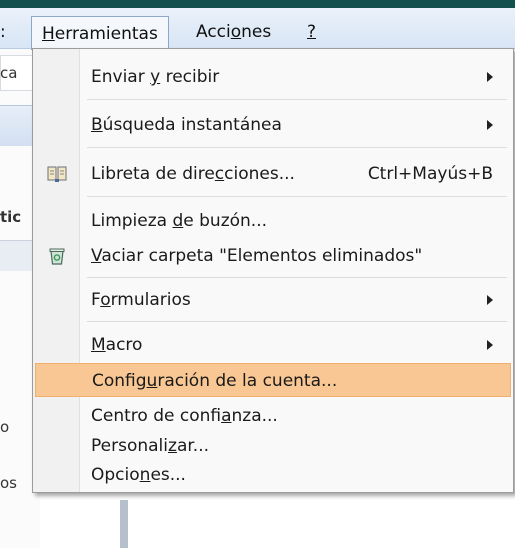 This screenshot has width=515, height=548. I want to click on menubar-item-herramientas: Herramientas, so click(100, 33).